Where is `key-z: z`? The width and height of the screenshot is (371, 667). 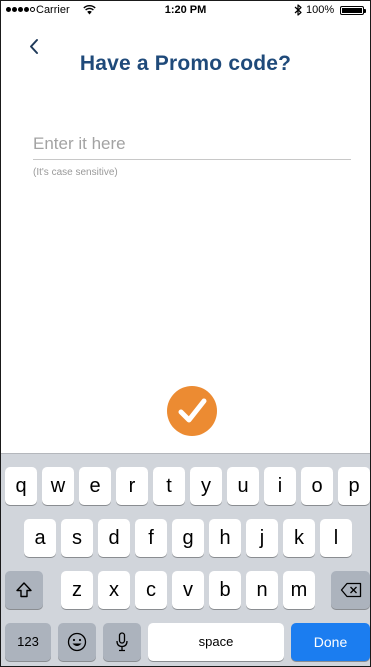 key-z: z is located at coordinates (77, 590).